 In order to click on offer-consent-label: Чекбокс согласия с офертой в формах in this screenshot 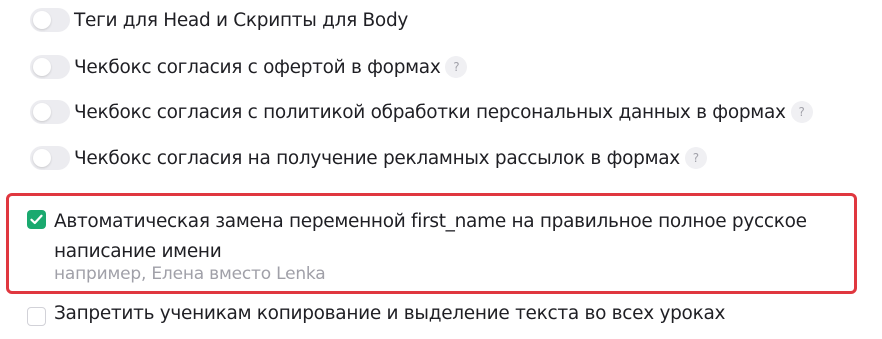, I will do `click(257, 67)`.